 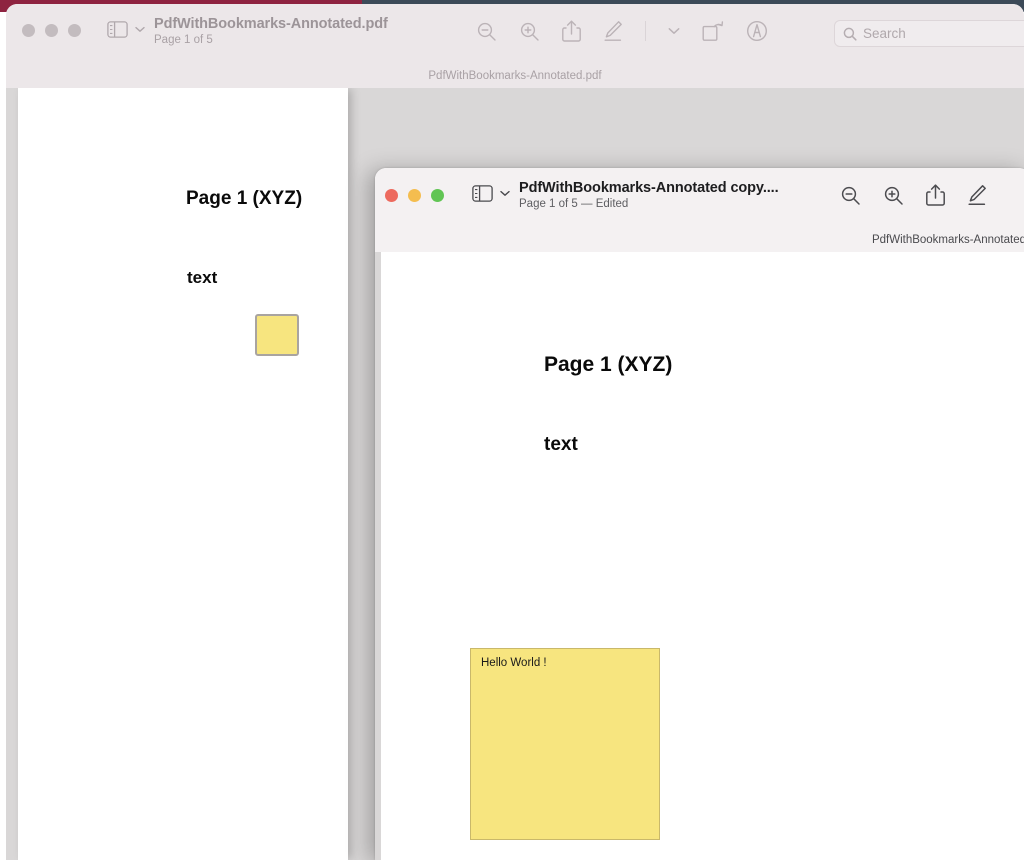 What do you see at coordinates (514, 663) in the screenshot?
I see `note-text: Hello World !` at bounding box center [514, 663].